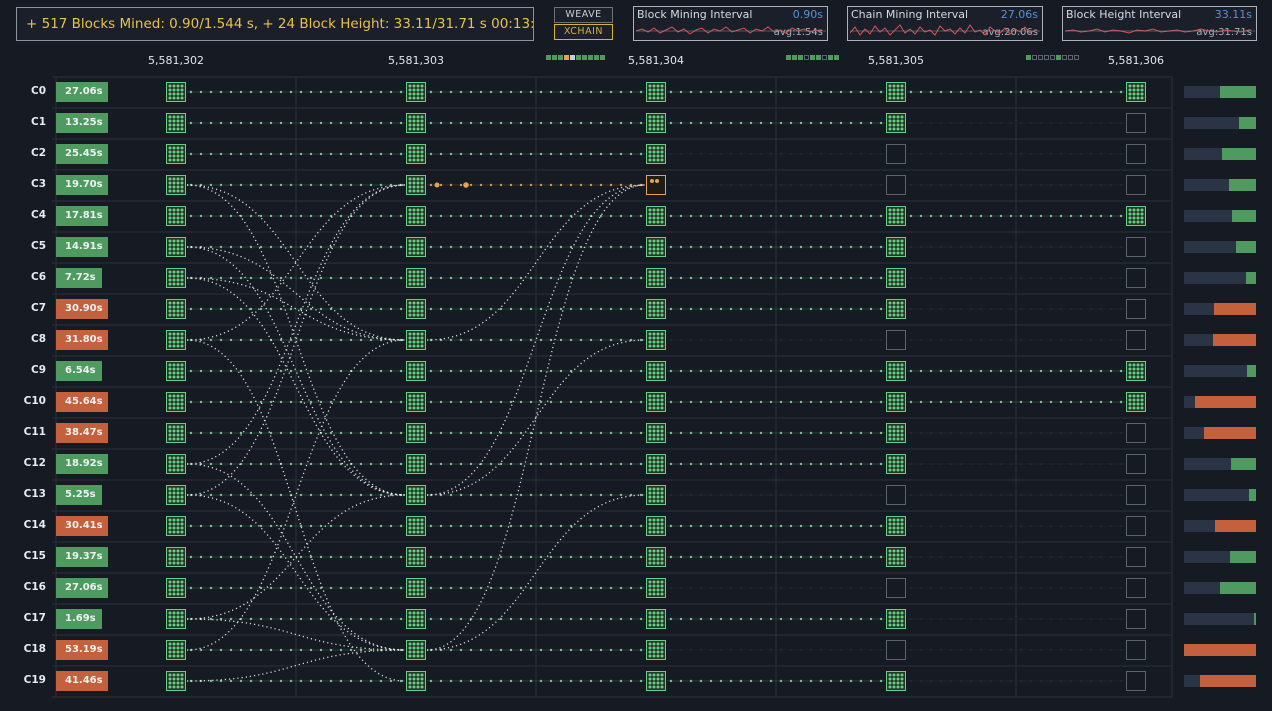  I want to click on pending-block, so click(656, 185).